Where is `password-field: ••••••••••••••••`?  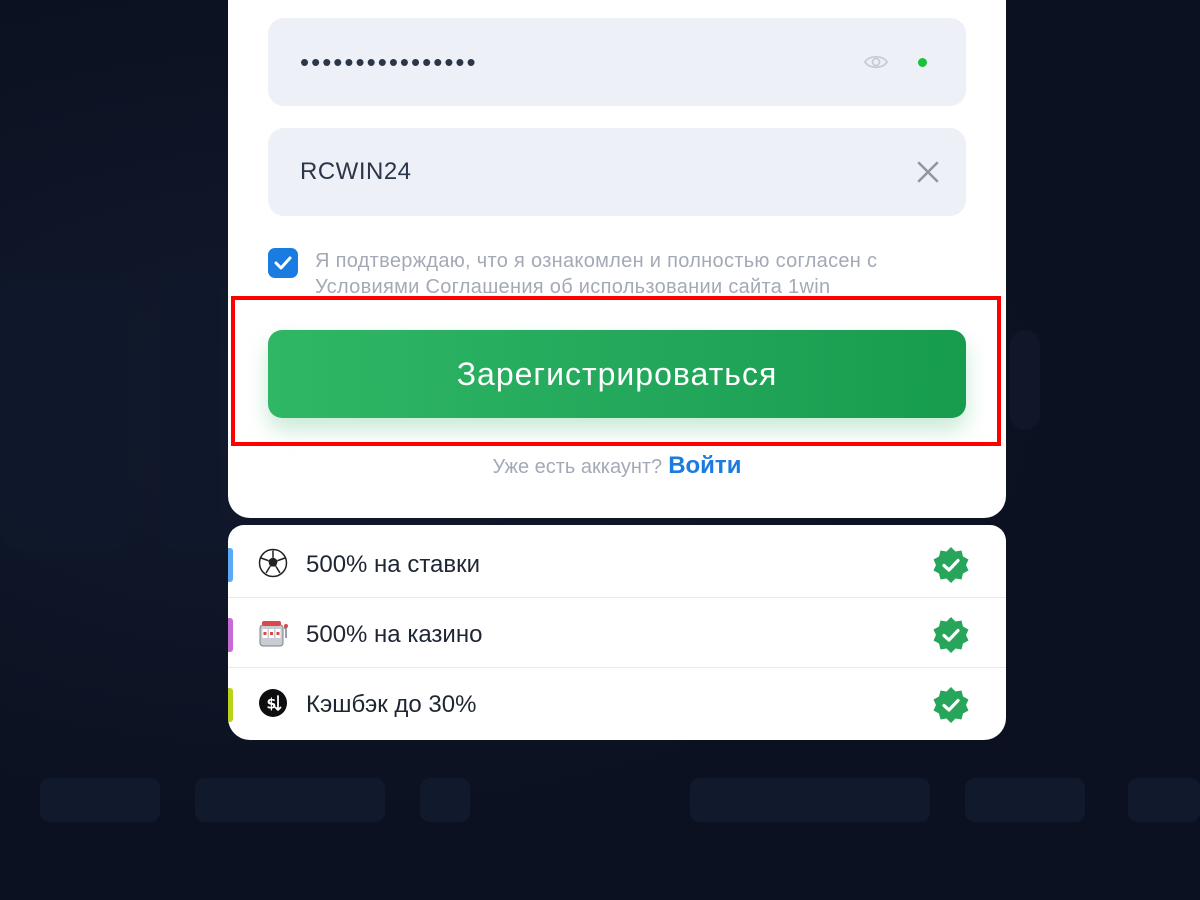 password-field: •••••••••••••••• is located at coordinates (617, 62).